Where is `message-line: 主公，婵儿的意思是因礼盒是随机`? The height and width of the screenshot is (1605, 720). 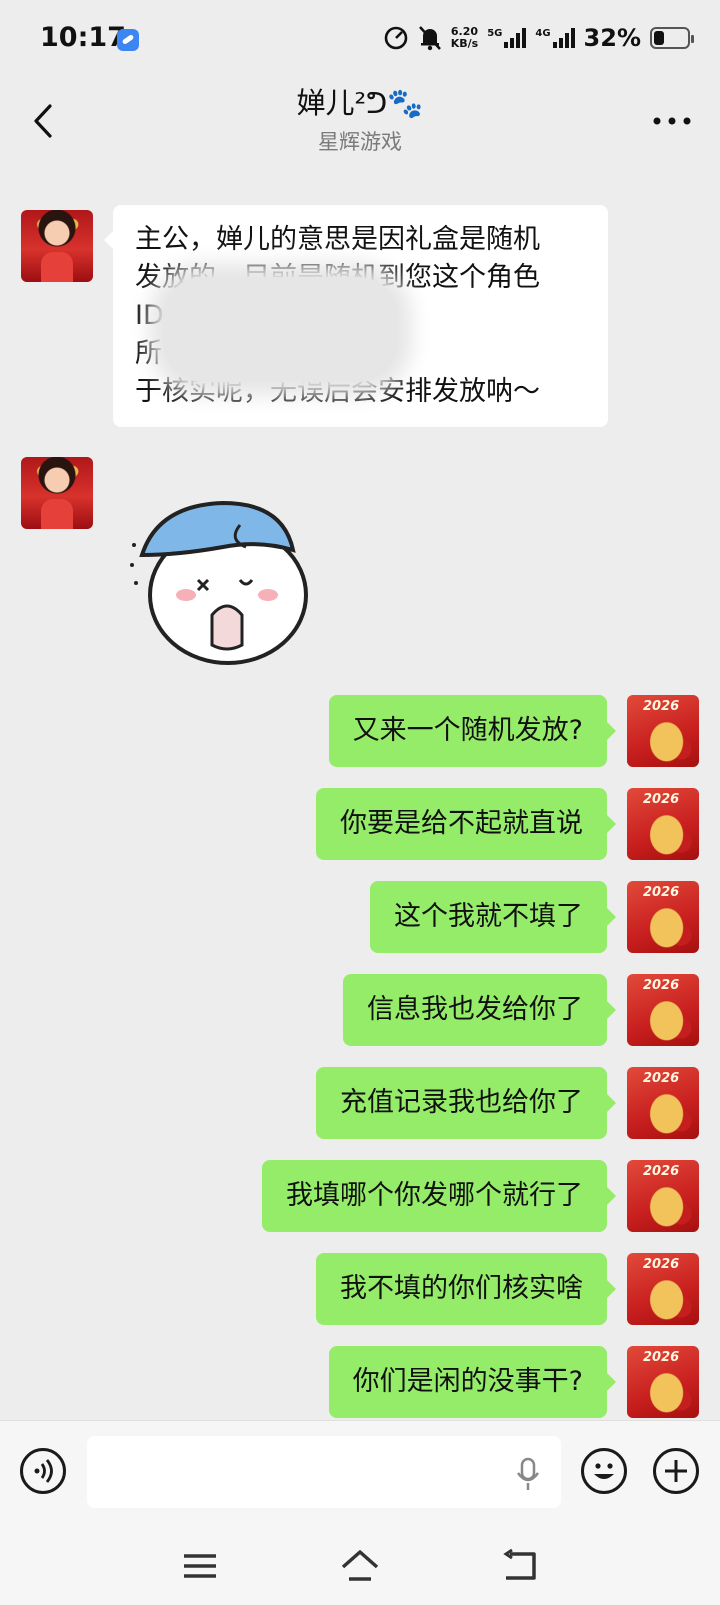
message-line: 主公，婵儿的意思是因礼盒是随机 is located at coordinates (337, 239).